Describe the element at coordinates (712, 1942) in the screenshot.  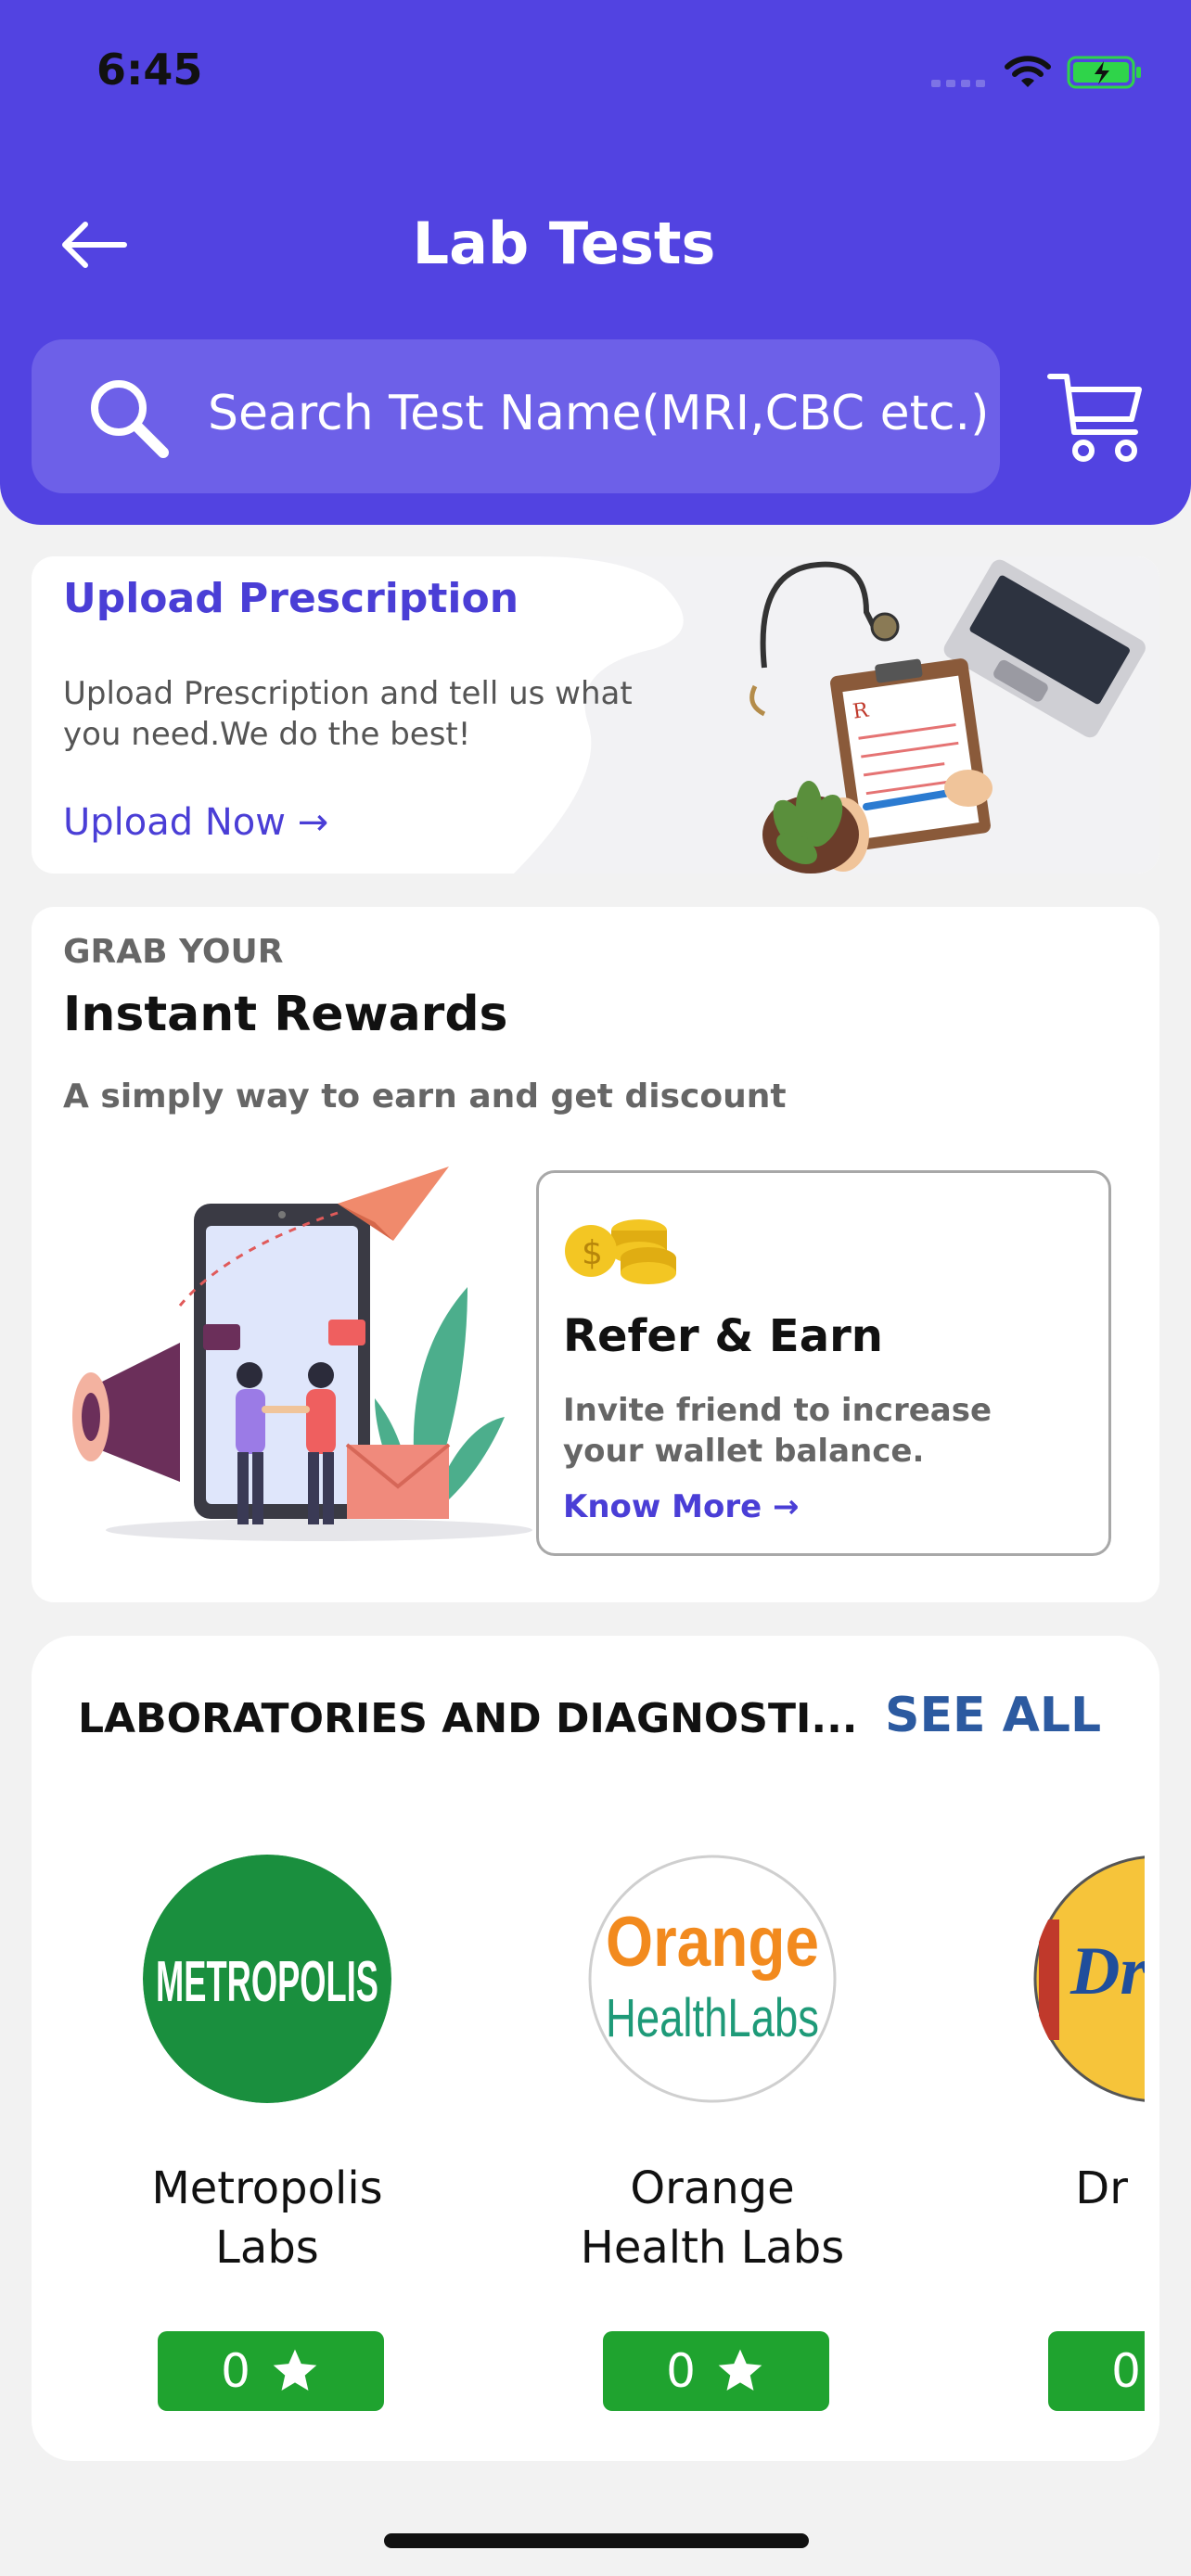
I see `orange-logo-text: Orange` at that location.